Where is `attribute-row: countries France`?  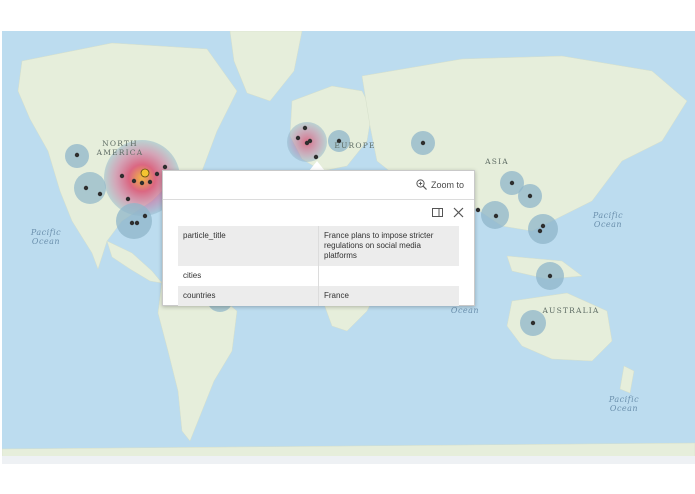 attribute-row: countries France is located at coordinates (318, 296).